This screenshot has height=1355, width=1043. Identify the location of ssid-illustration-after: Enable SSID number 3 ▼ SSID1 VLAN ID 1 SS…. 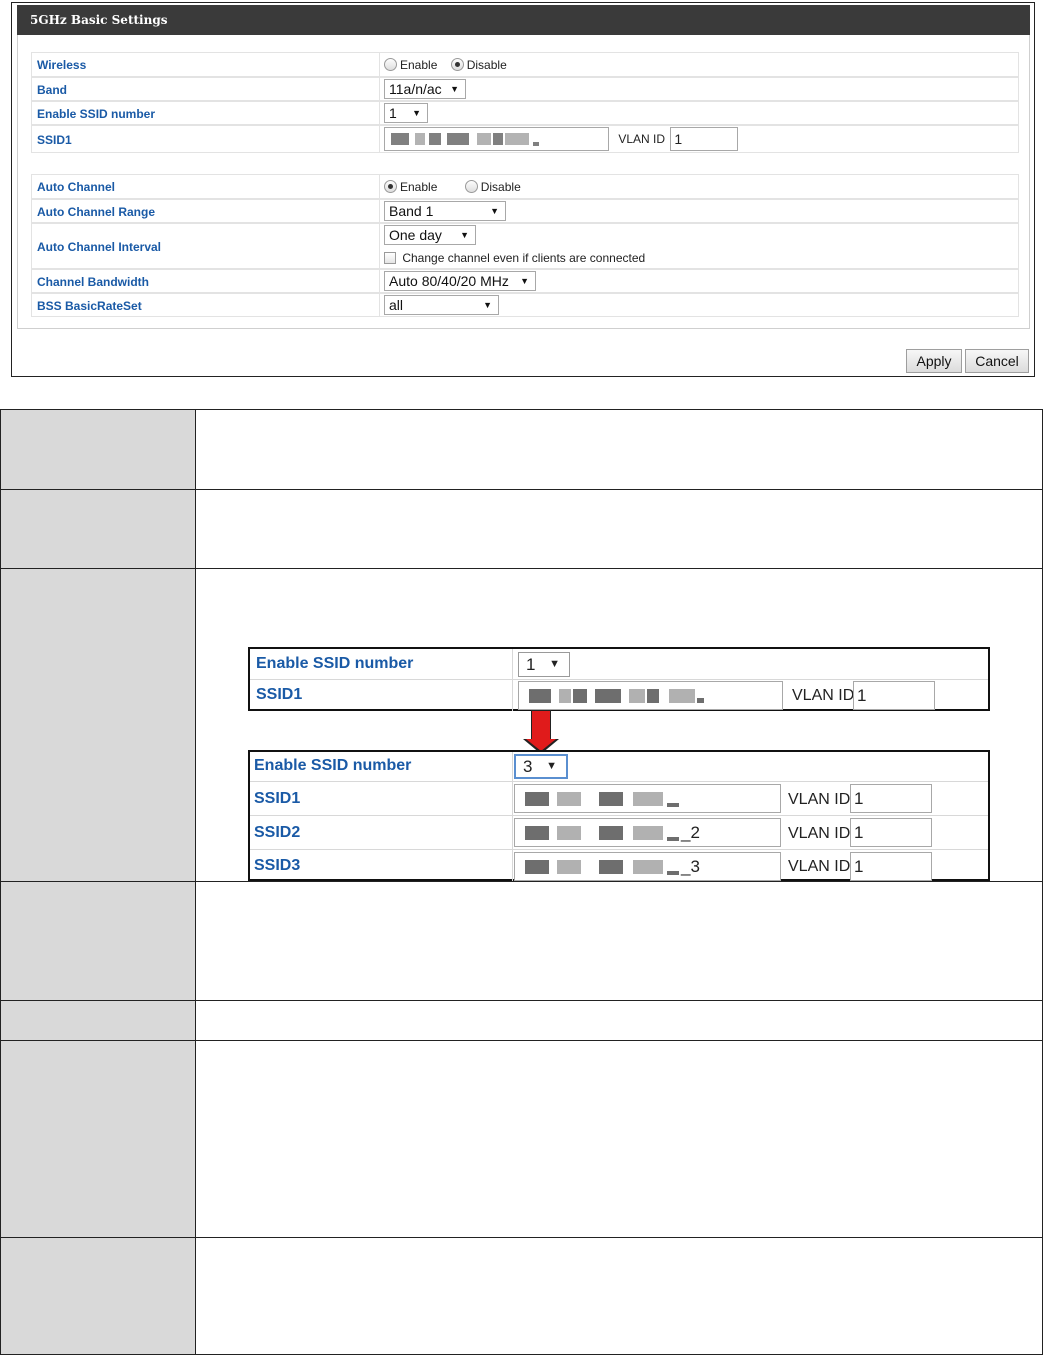
(619, 815).